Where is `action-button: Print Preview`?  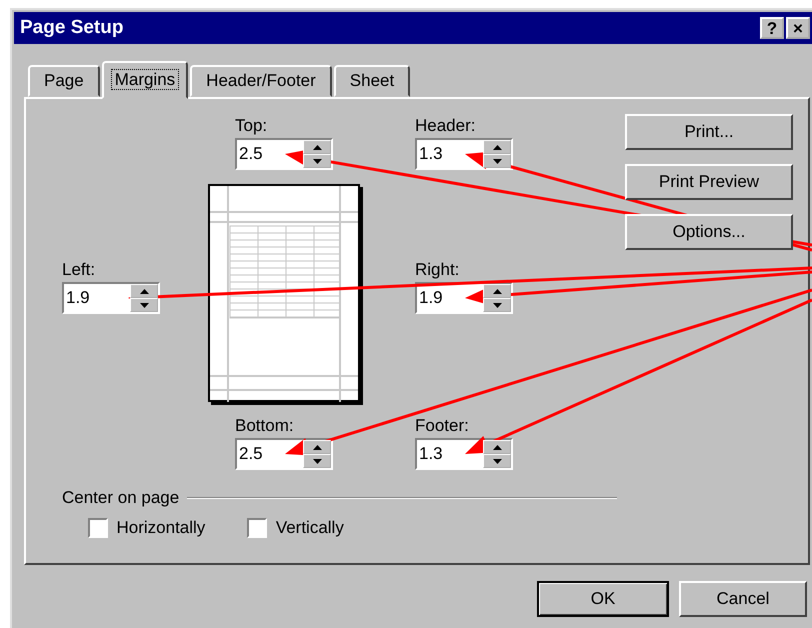
action-button: Print Preview is located at coordinates (709, 182).